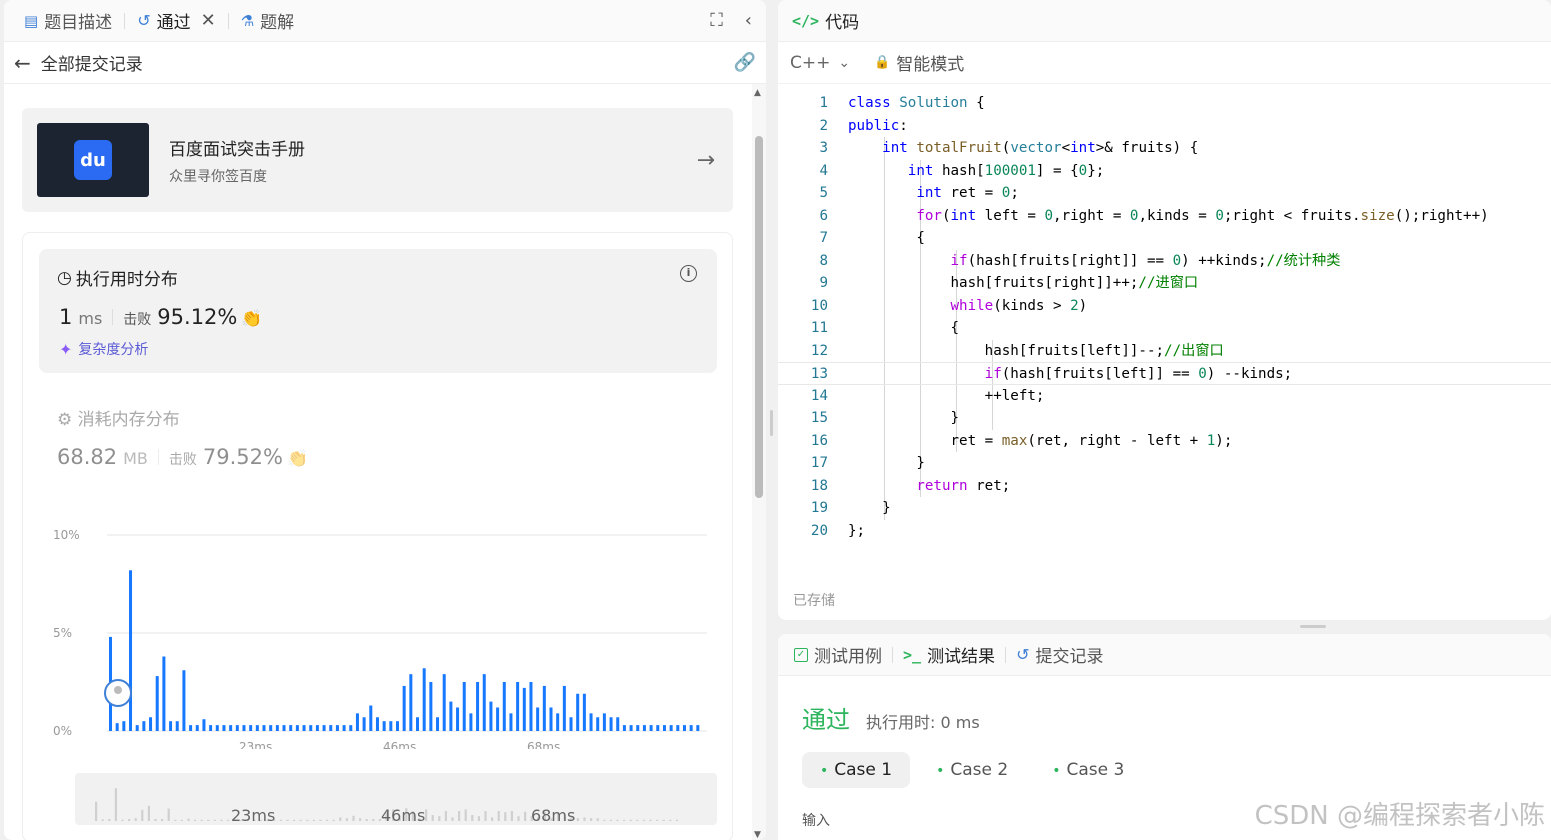 This screenshot has width=1551, height=840. What do you see at coordinates (1164, 395) in the screenshot?
I see `code-line: 14 ++left;` at bounding box center [1164, 395].